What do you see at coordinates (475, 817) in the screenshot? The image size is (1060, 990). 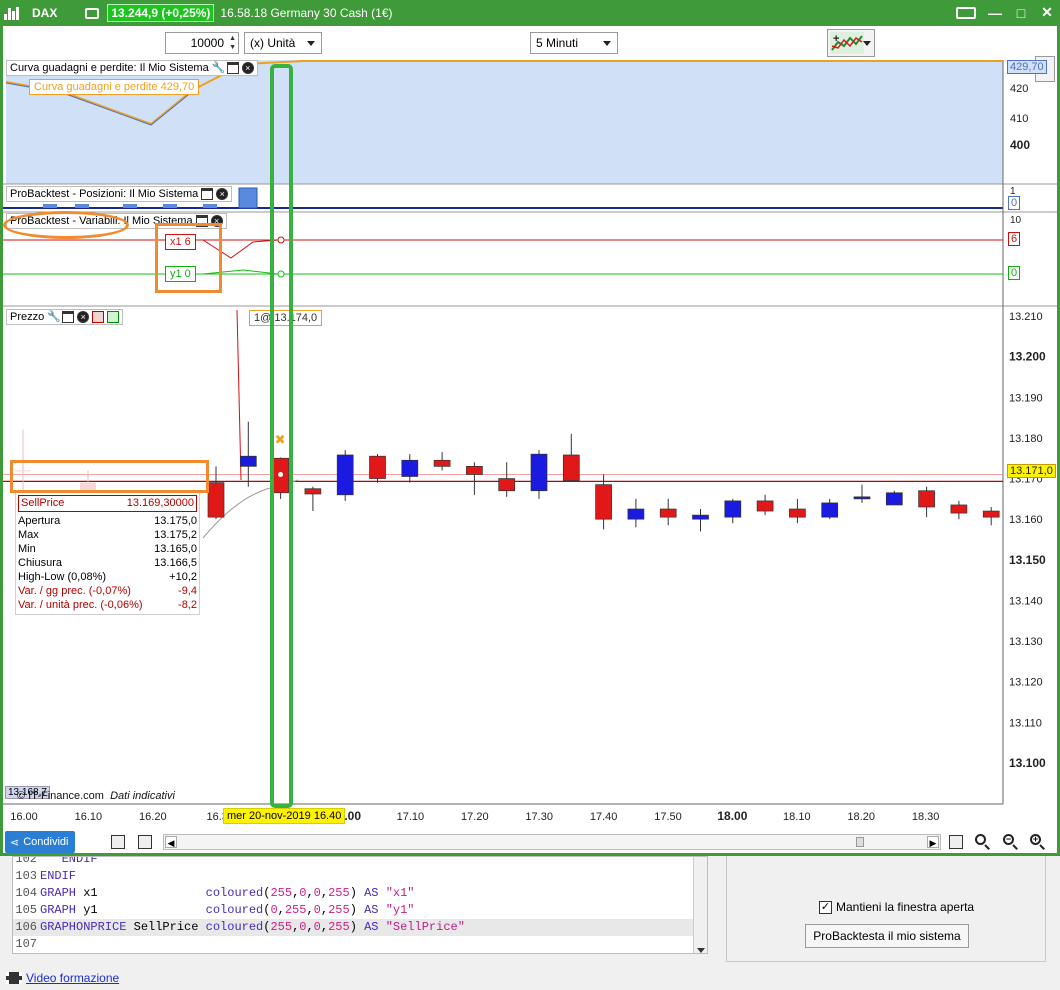 I see `time-axis-tick: 17.20` at bounding box center [475, 817].